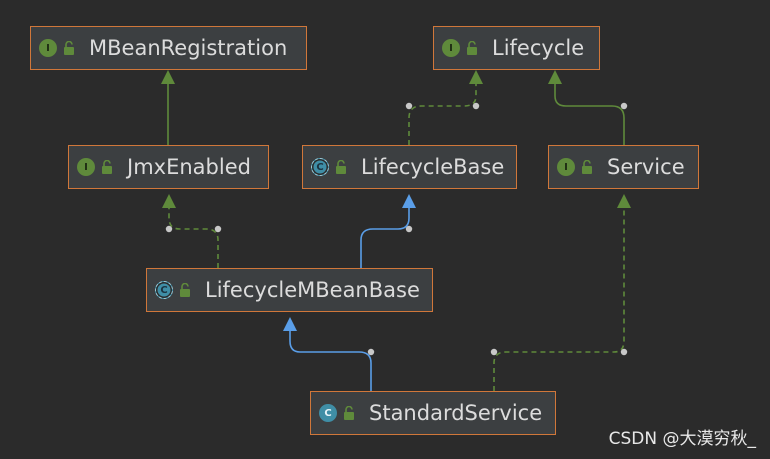  Describe the element at coordinates (444, 107) in the screenshot. I see `edge-lifecyclebase-to-lifecycle` at that location.